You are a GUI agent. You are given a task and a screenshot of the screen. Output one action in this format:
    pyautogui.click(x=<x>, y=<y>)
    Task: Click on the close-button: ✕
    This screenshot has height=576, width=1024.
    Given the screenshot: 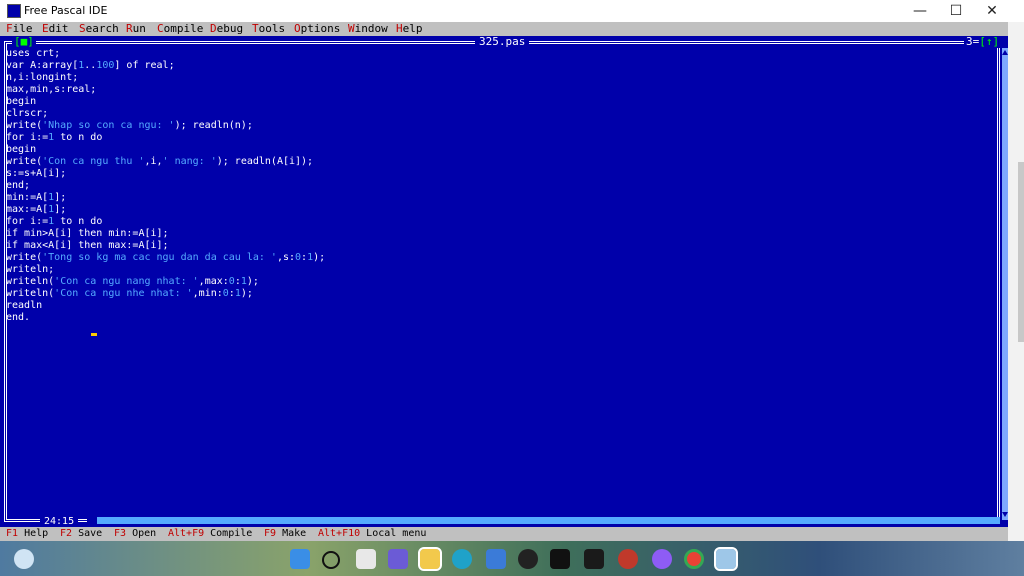 What is the action you would take?
    pyautogui.click(x=992, y=11)
    